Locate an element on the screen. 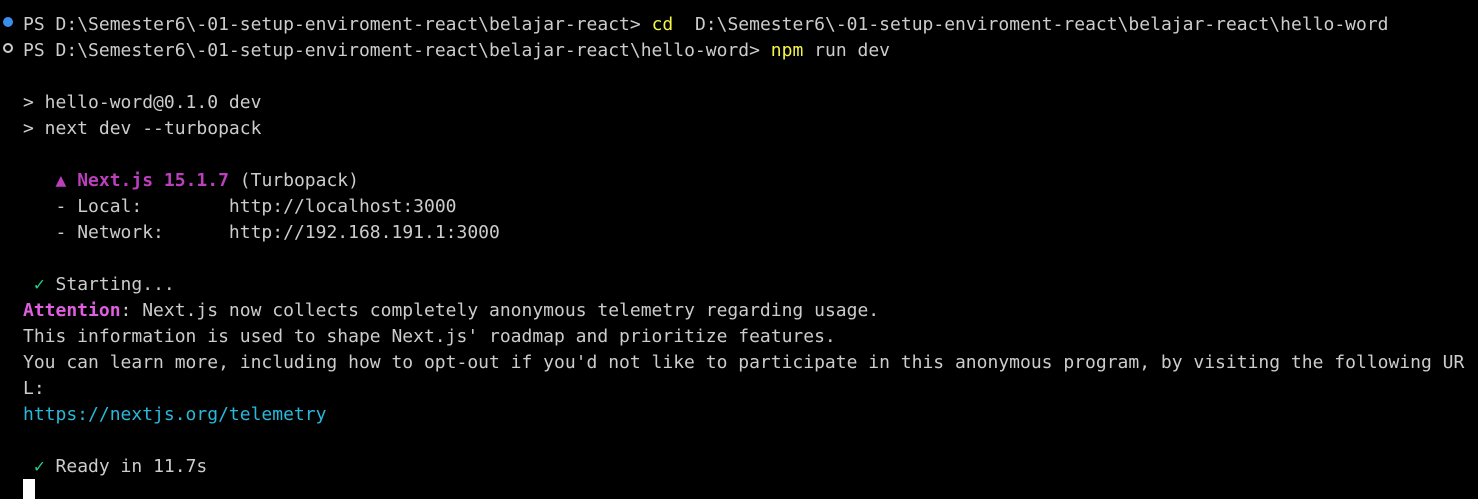 The width and height of the screenshot is (1478, 499). ready-line: ✓ Ready in 11.7s is located at coordinates (120, 466).